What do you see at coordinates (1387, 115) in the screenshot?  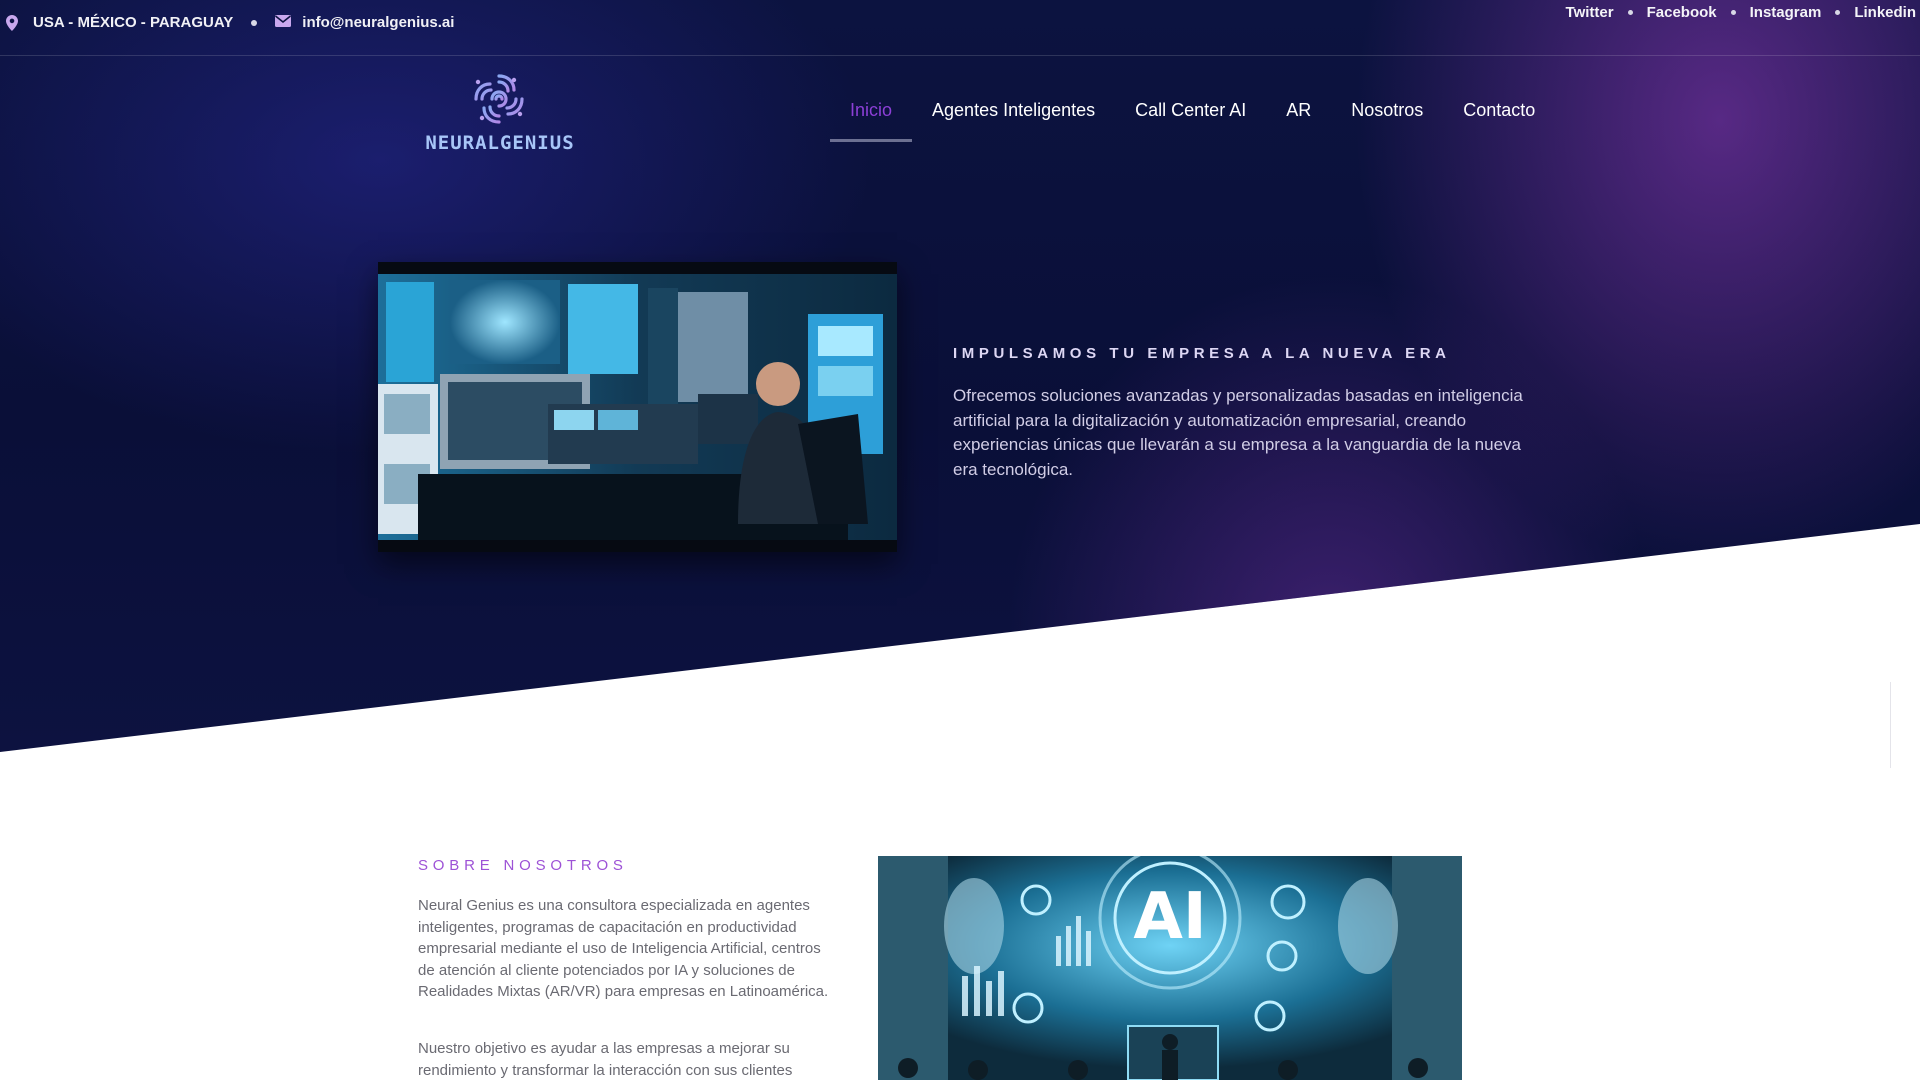 I see `nav-item-nosotros: Nosotros` at bounding box center [1387, 115].